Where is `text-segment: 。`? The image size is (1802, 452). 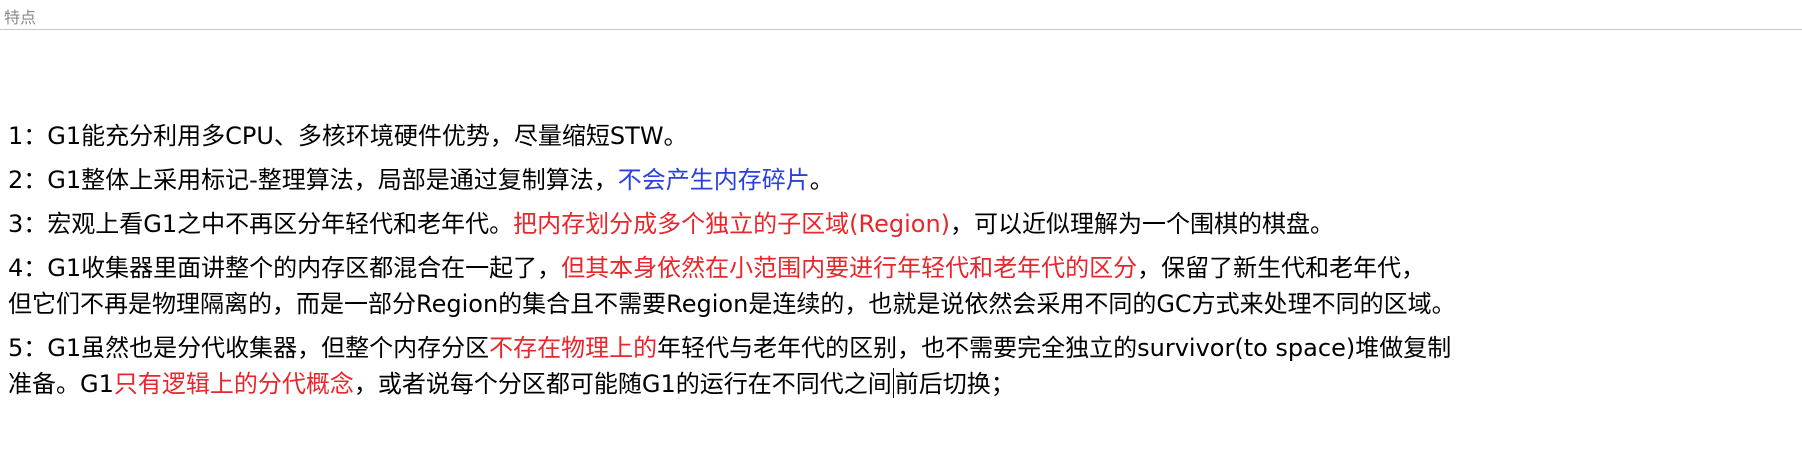 text-segment: 。 is located at coordinates (821, 180).